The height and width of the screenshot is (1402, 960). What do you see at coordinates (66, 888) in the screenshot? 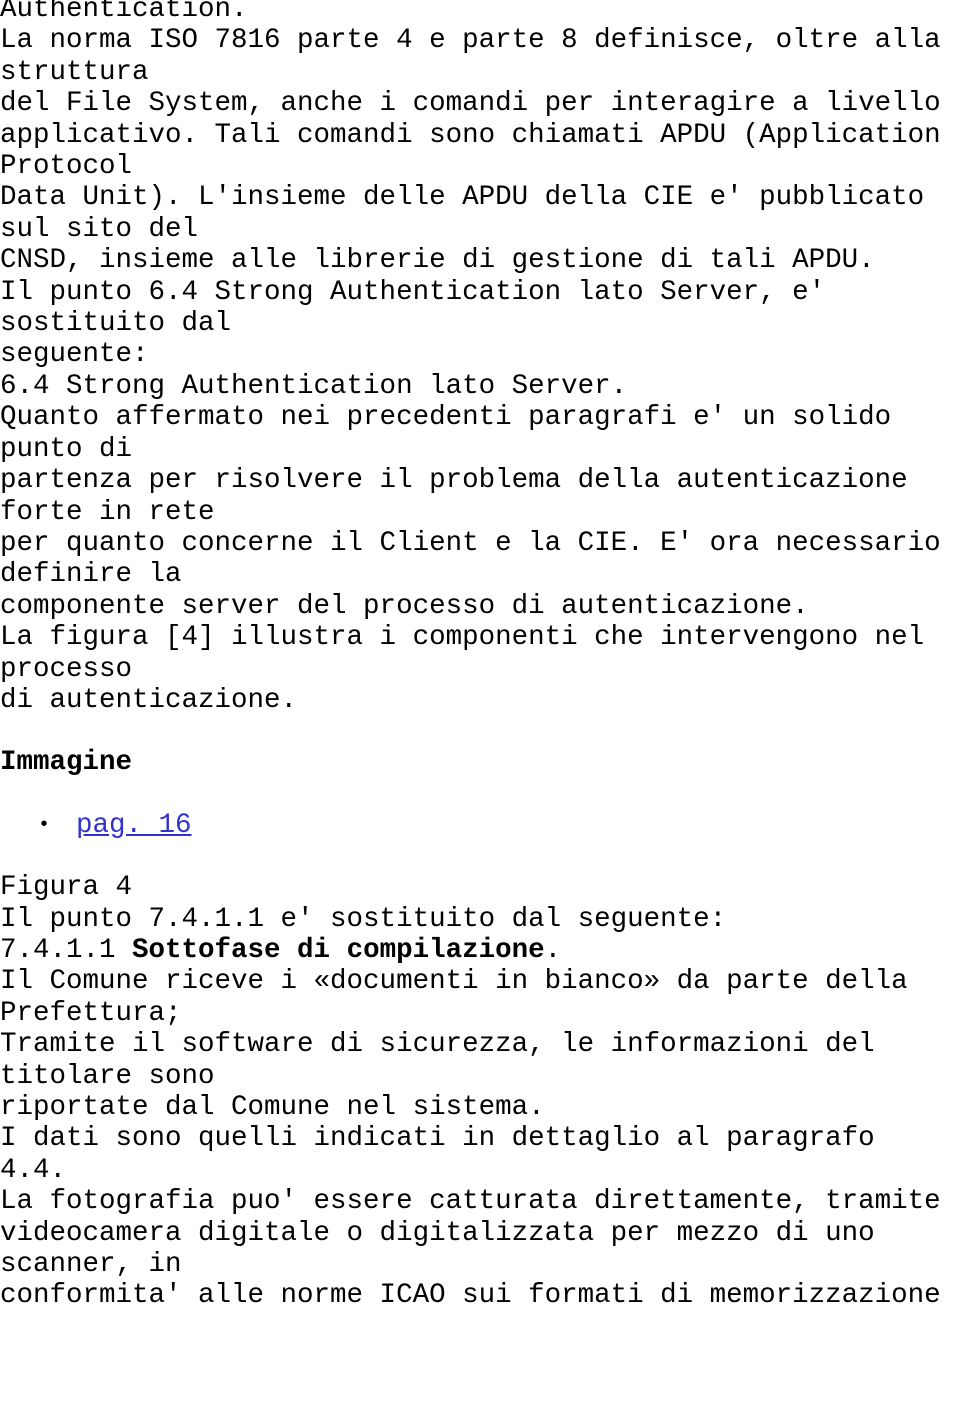
I see `paragraph-figura-caption: Figura 4` at bounding box center [66, 888].